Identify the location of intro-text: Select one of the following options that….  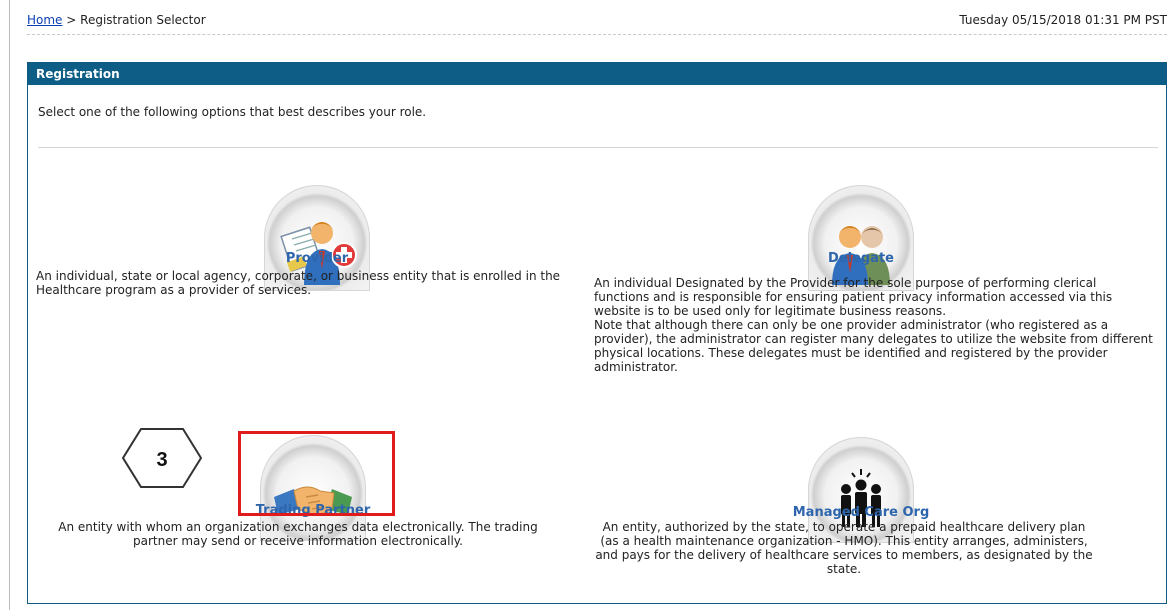
(232, 112).